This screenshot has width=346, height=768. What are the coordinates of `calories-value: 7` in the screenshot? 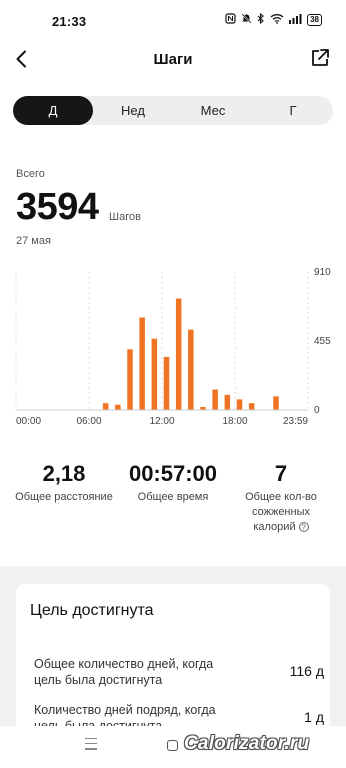 It's located at (281, 473).